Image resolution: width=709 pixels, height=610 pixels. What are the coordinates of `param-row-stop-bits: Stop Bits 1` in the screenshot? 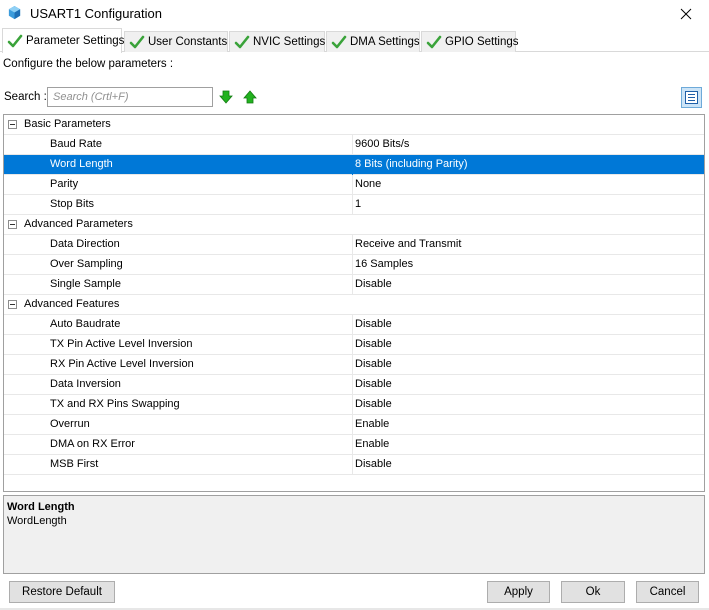 It's located at (354, 205).